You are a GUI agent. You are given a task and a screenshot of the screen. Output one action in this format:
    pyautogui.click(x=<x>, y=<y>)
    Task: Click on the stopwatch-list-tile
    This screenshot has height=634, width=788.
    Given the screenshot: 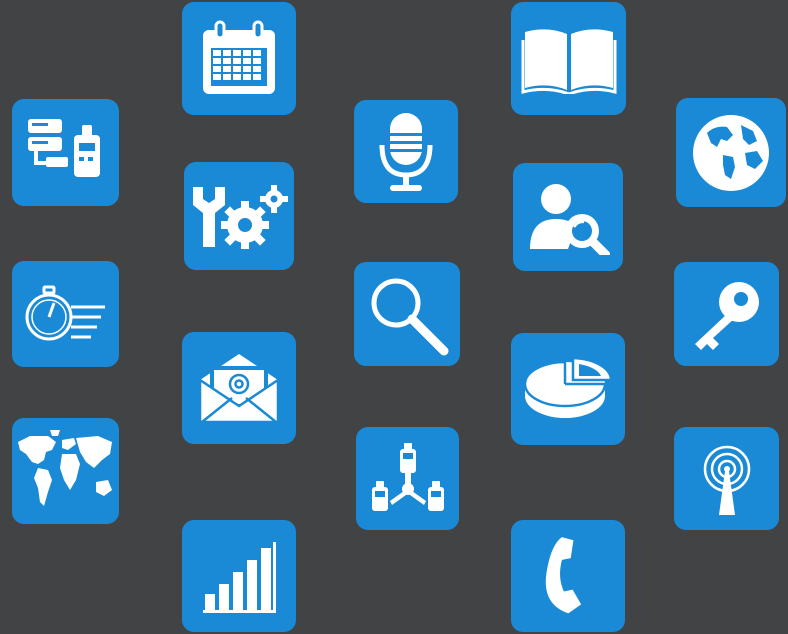 What is the action you would take?
    pyautogui.click(x=65, y=314)
    